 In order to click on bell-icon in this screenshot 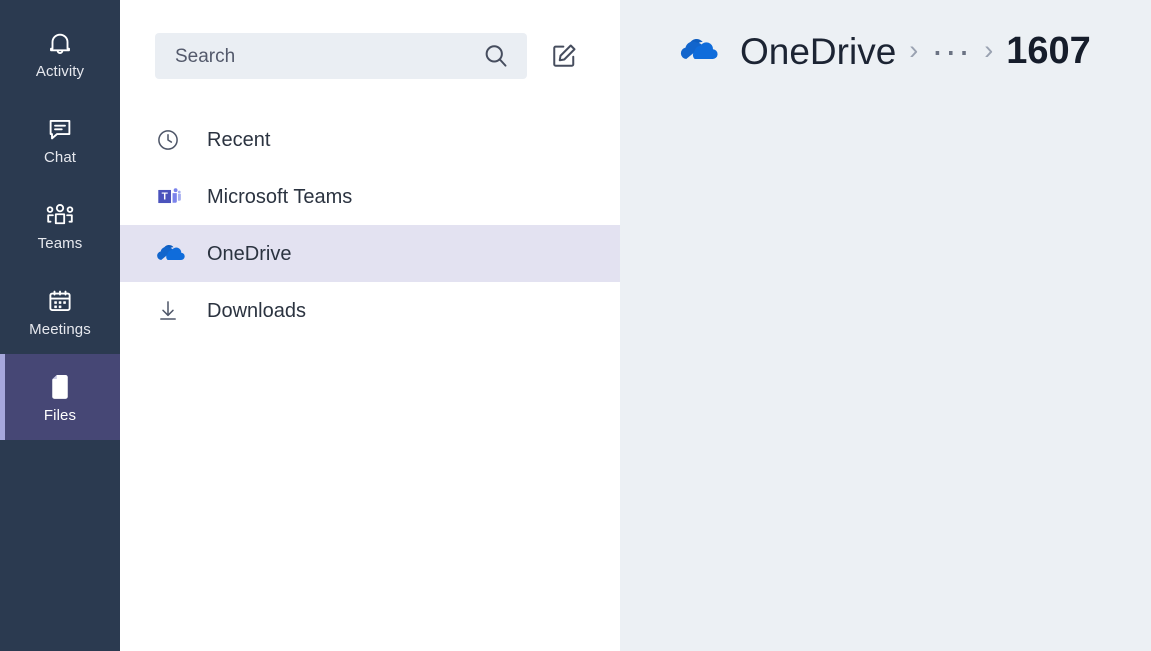, I will do `click(60, 43)`.